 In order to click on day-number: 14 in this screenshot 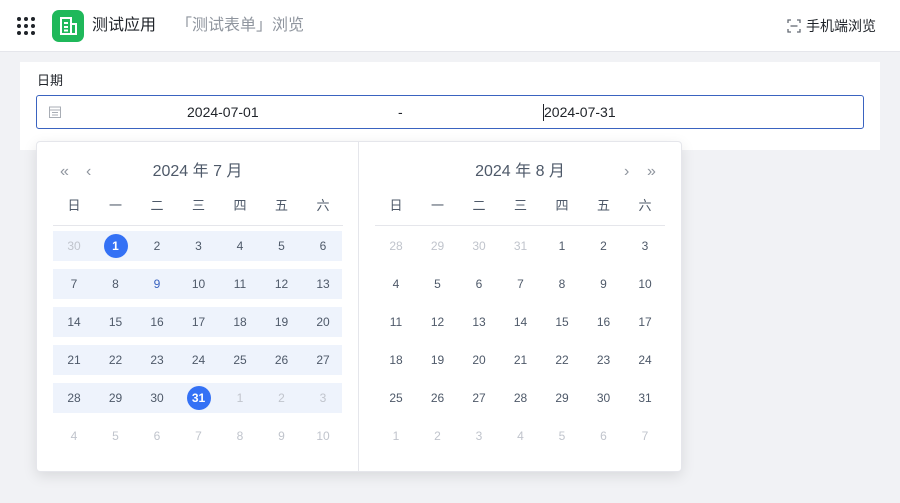, I will do `click(520, 322)`.